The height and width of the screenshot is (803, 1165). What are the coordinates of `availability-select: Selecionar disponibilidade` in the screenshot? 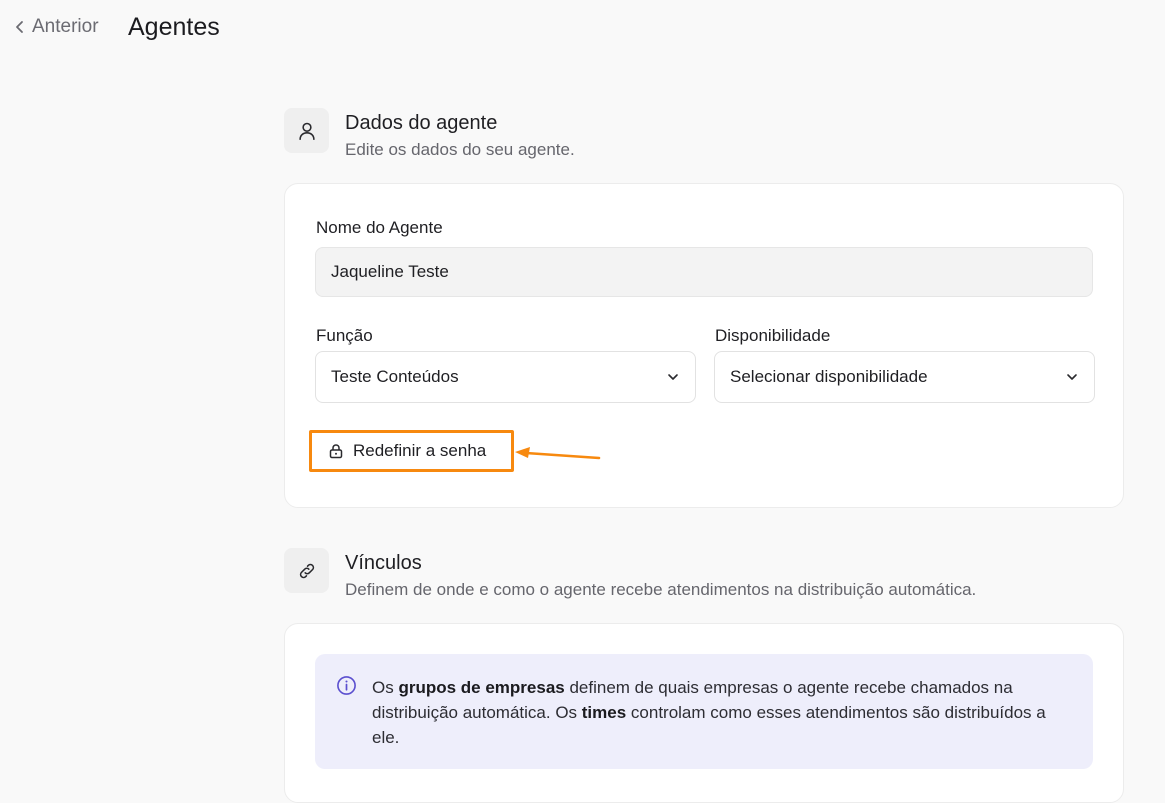 It's located at (904, 377).